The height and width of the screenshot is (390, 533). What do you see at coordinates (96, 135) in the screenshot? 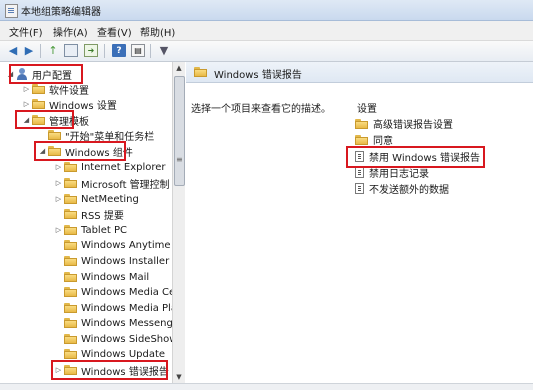
I see `tree-item-start-menu: "开始"菜单和任务栏` at bounding box center [96, 135].